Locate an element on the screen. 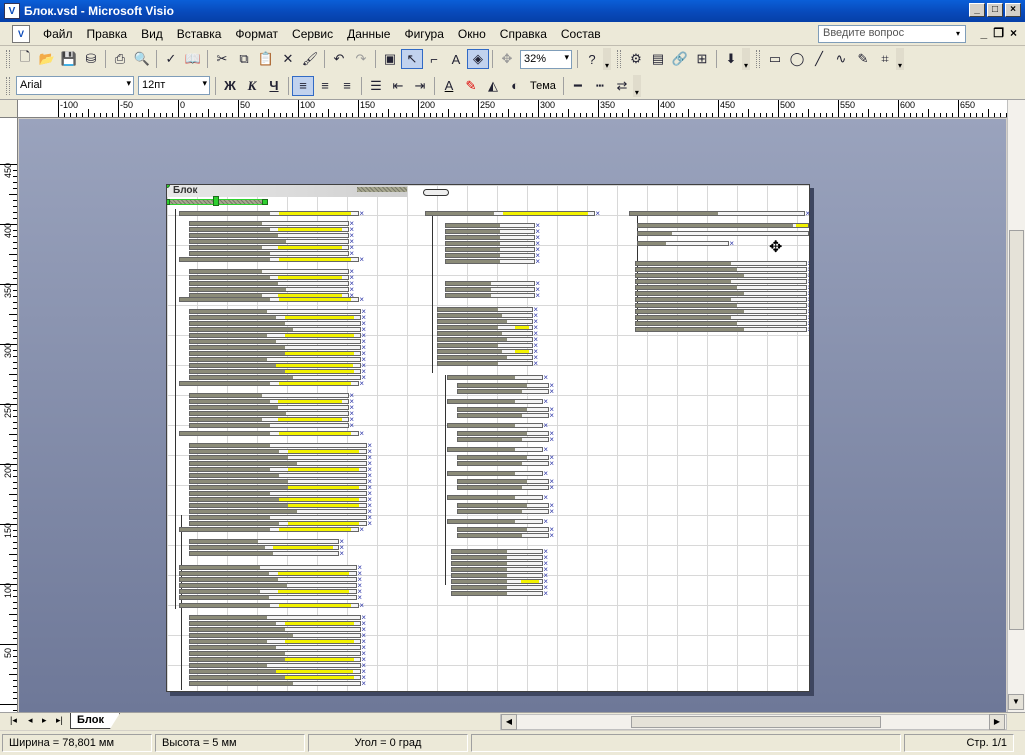 The image size is (1025, 755). print-preview-icon: 🔍 is located at coordinates (142, 59).